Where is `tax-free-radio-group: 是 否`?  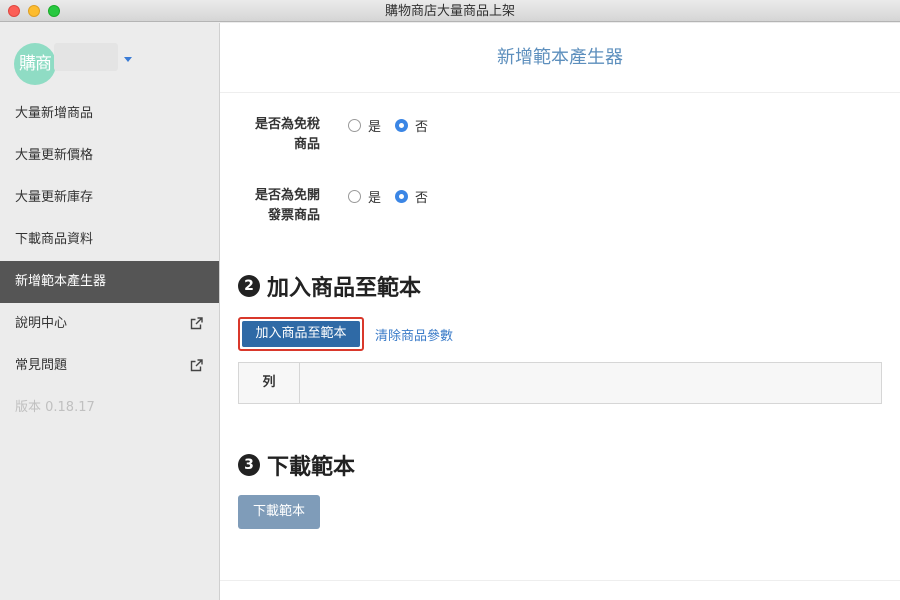
tax-free-radio-group: 是 否 is located at coordinates (395, 125).